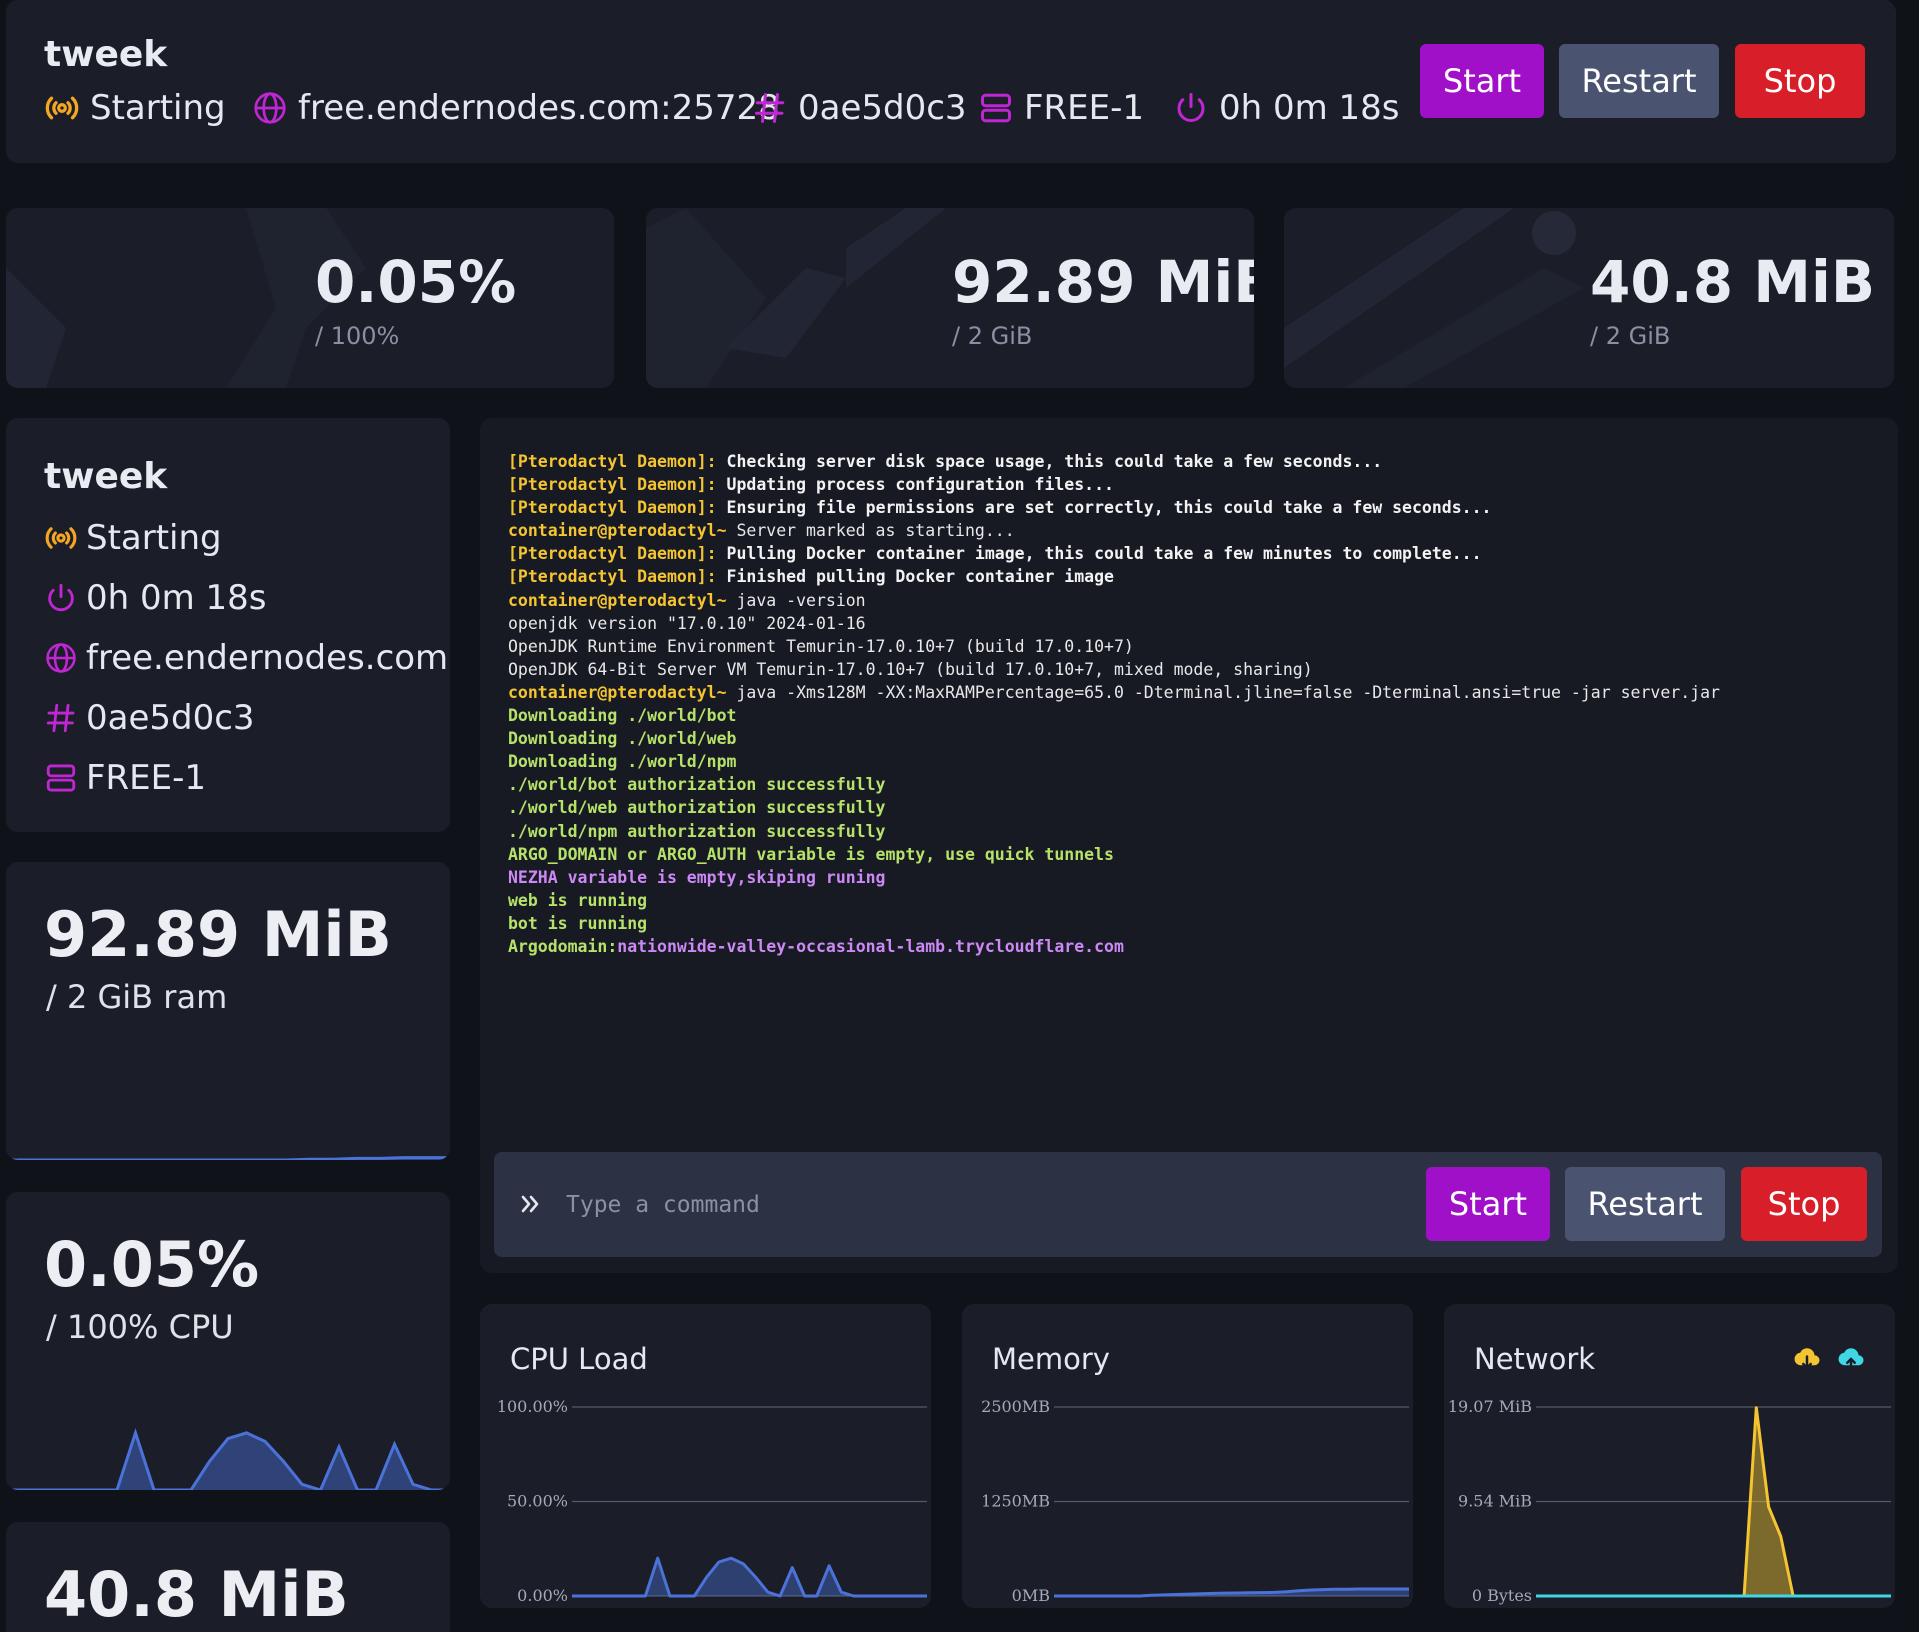 This screenshot has width=1919, height=1632. I want to click on console-line: bot is running, so click(1193, 923).